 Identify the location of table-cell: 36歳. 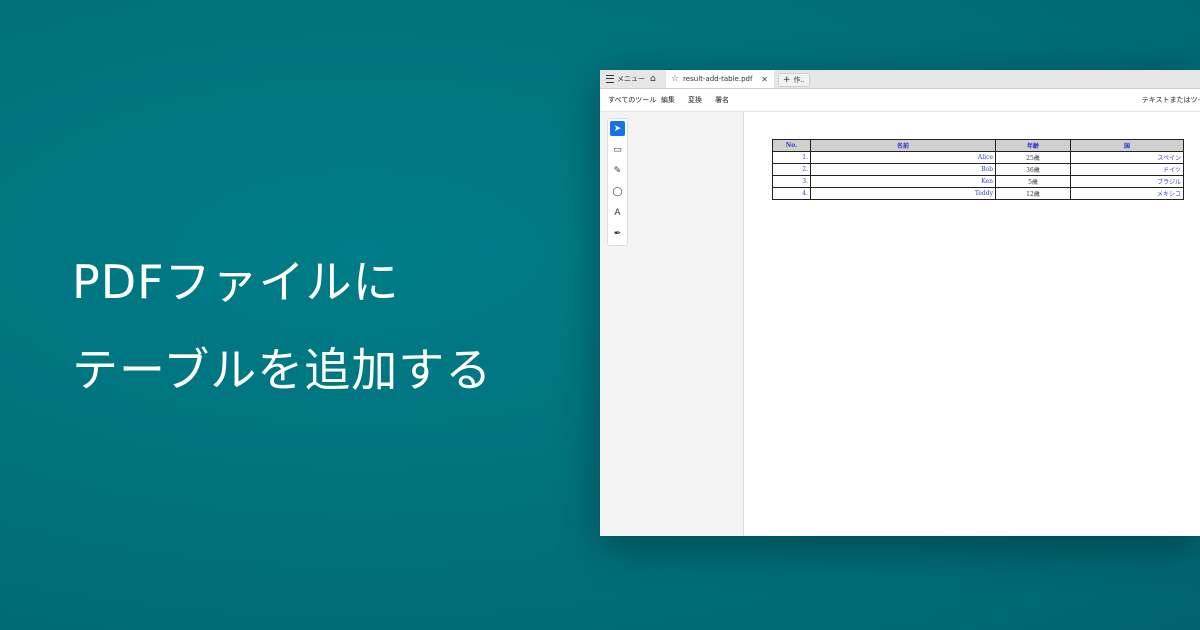
(1033, 169).